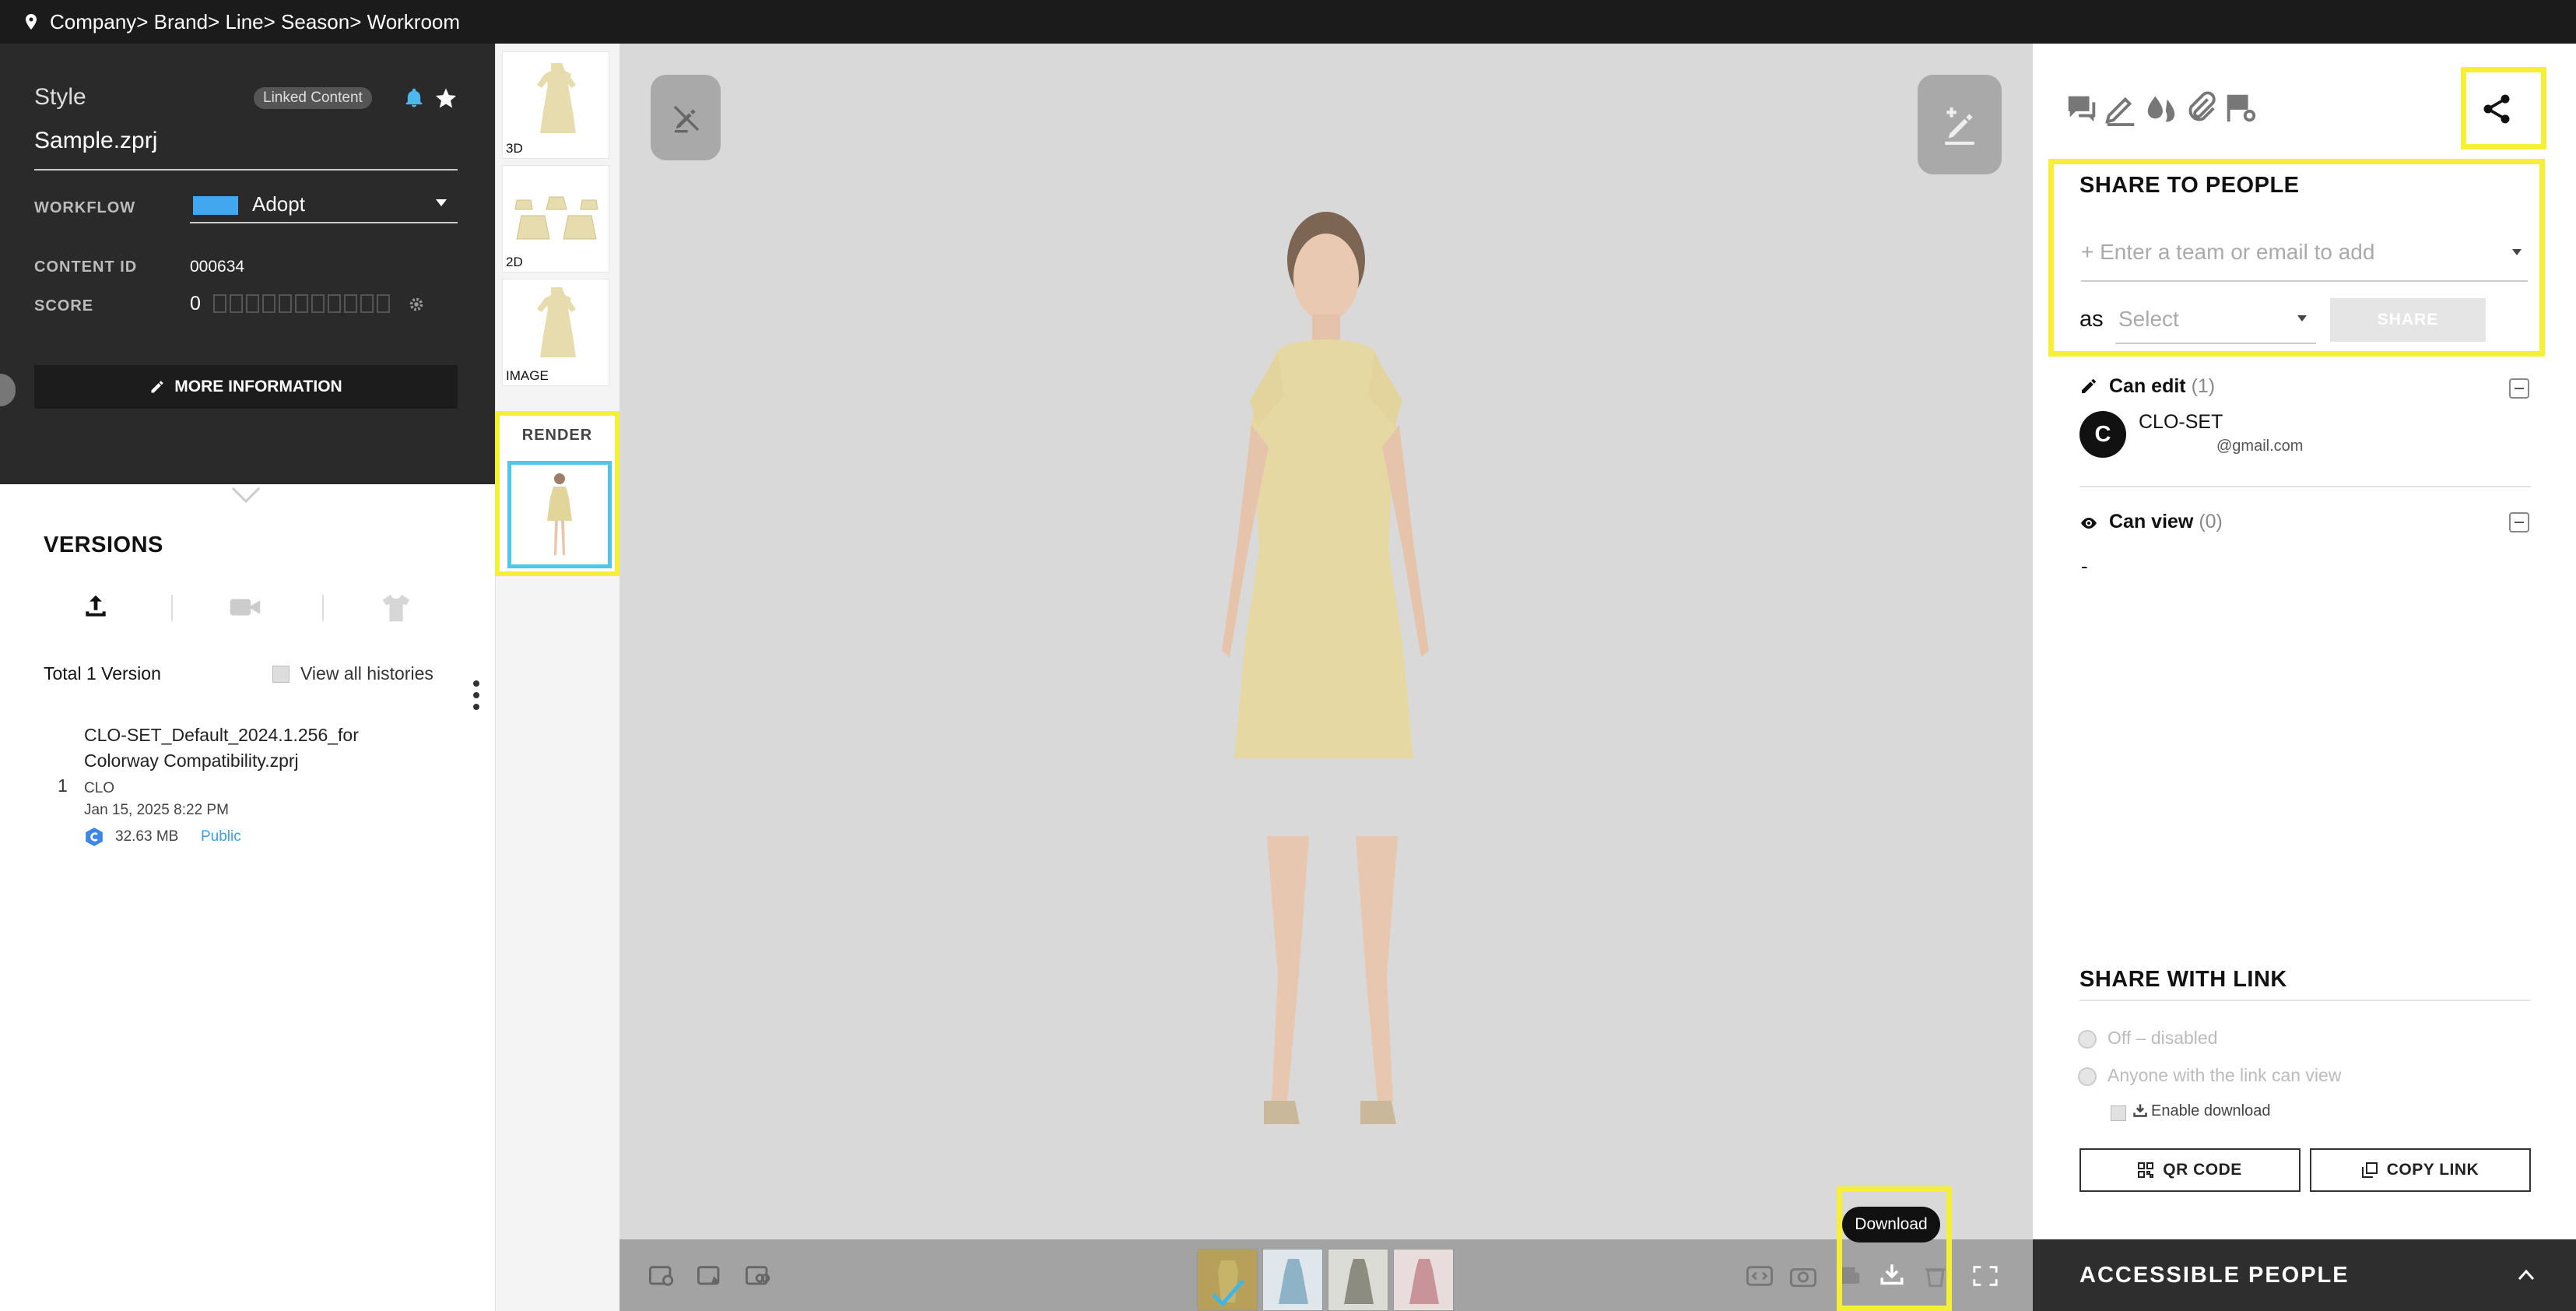 The height and width of the screenshot is (1311, 2576). Describe the element at coordinates (2190, 1170) in the screenshot. I see `qr-code-button: QR CODE` at that location.